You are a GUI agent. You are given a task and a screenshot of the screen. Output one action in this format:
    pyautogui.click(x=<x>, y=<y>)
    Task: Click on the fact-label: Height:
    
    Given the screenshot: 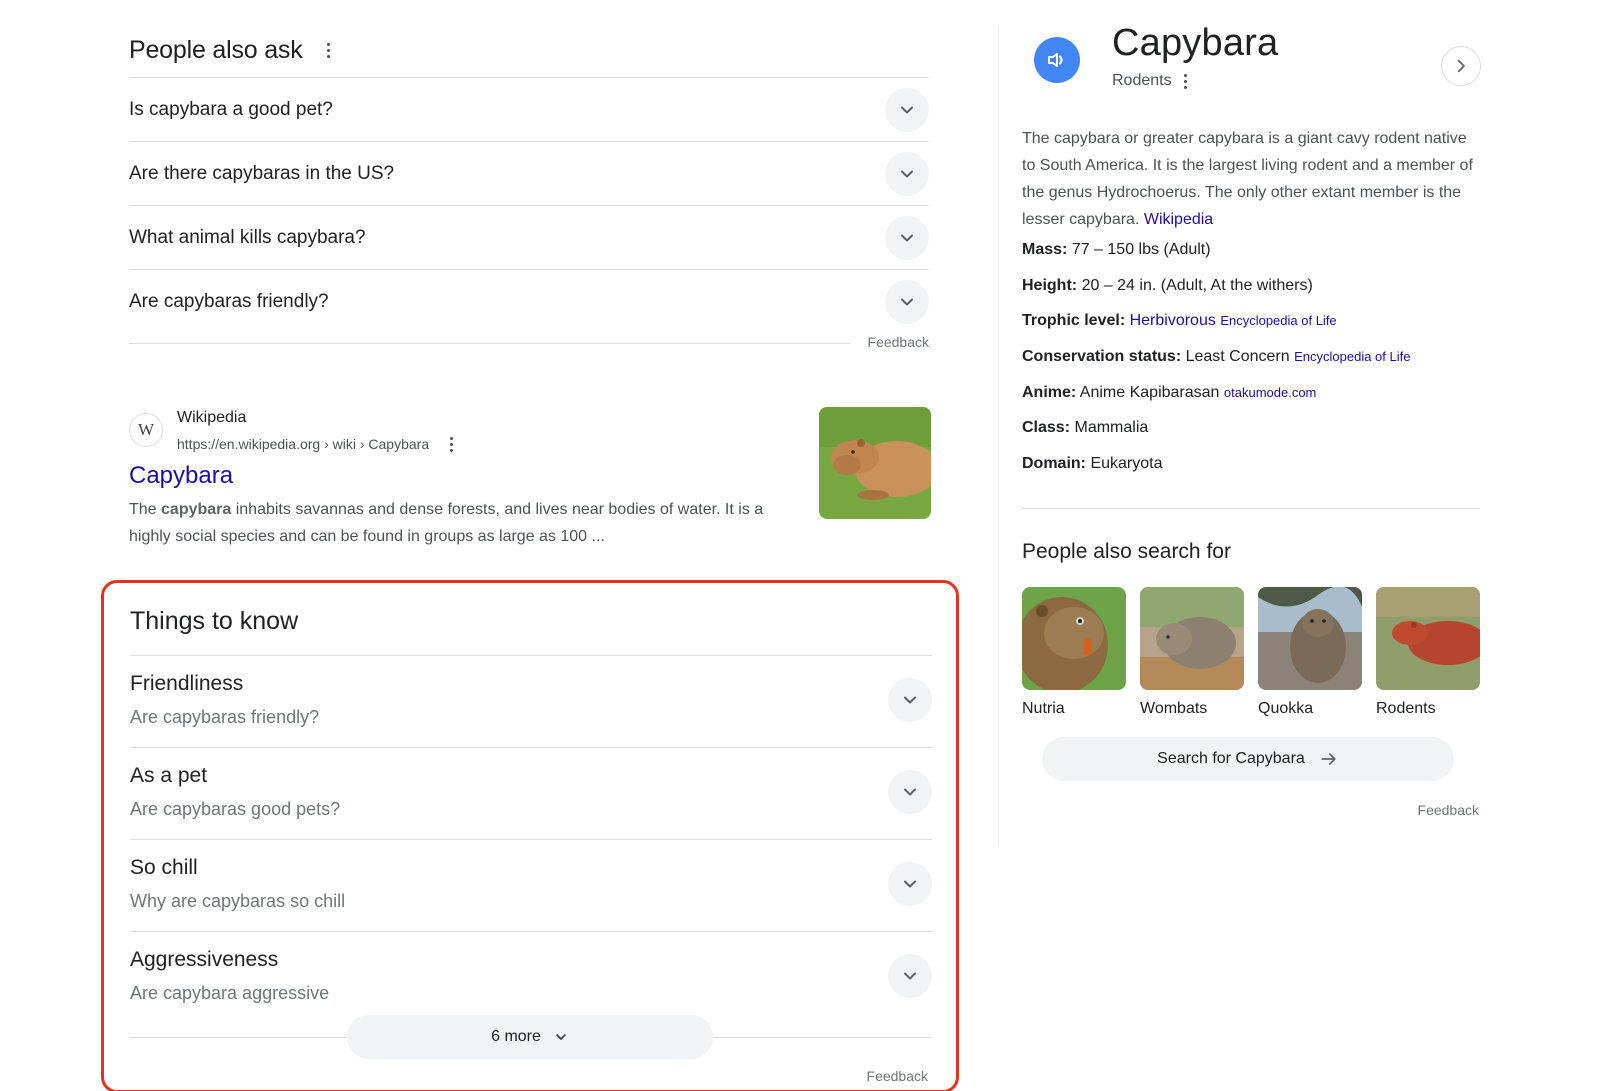 What is the action you would take?
    pyautogui.click(x=1050, y=285)
    